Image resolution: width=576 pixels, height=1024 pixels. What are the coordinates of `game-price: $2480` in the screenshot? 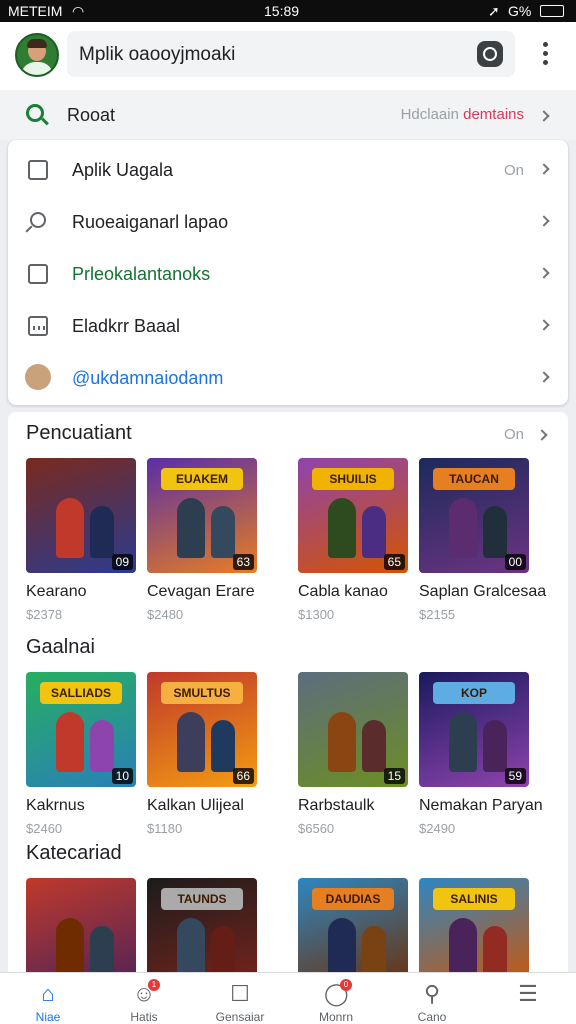 It's located at (165, 614).